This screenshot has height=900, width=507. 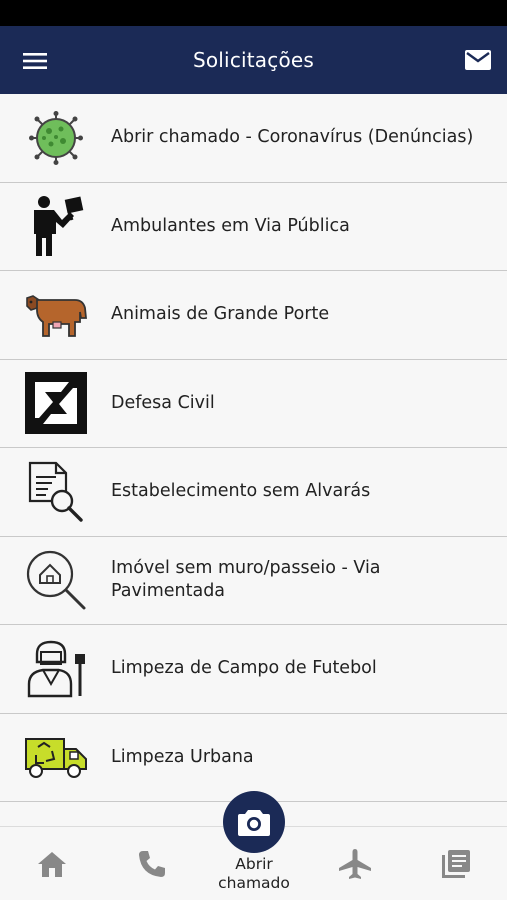 What do you see at coordinates (230, 225) in the screenshot?
I see `list-item-label: Ambulantes em Via Pública` at bounding box center [230, 225].